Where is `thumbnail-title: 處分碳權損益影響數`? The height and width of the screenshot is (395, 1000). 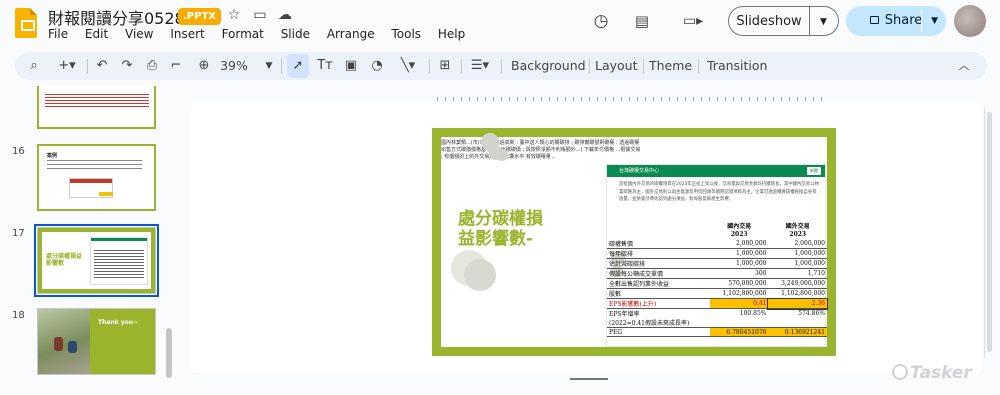
thumbnail-title: 處分碳權損益影響數 is located at coordinates (64, 260).